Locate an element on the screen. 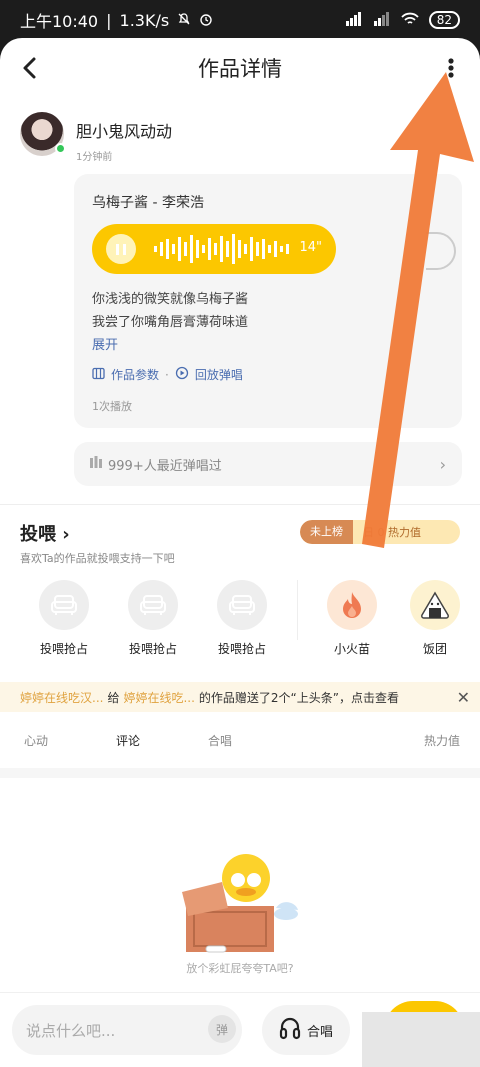  feed-title: 投喂 › is located at coordinates (45, 533).